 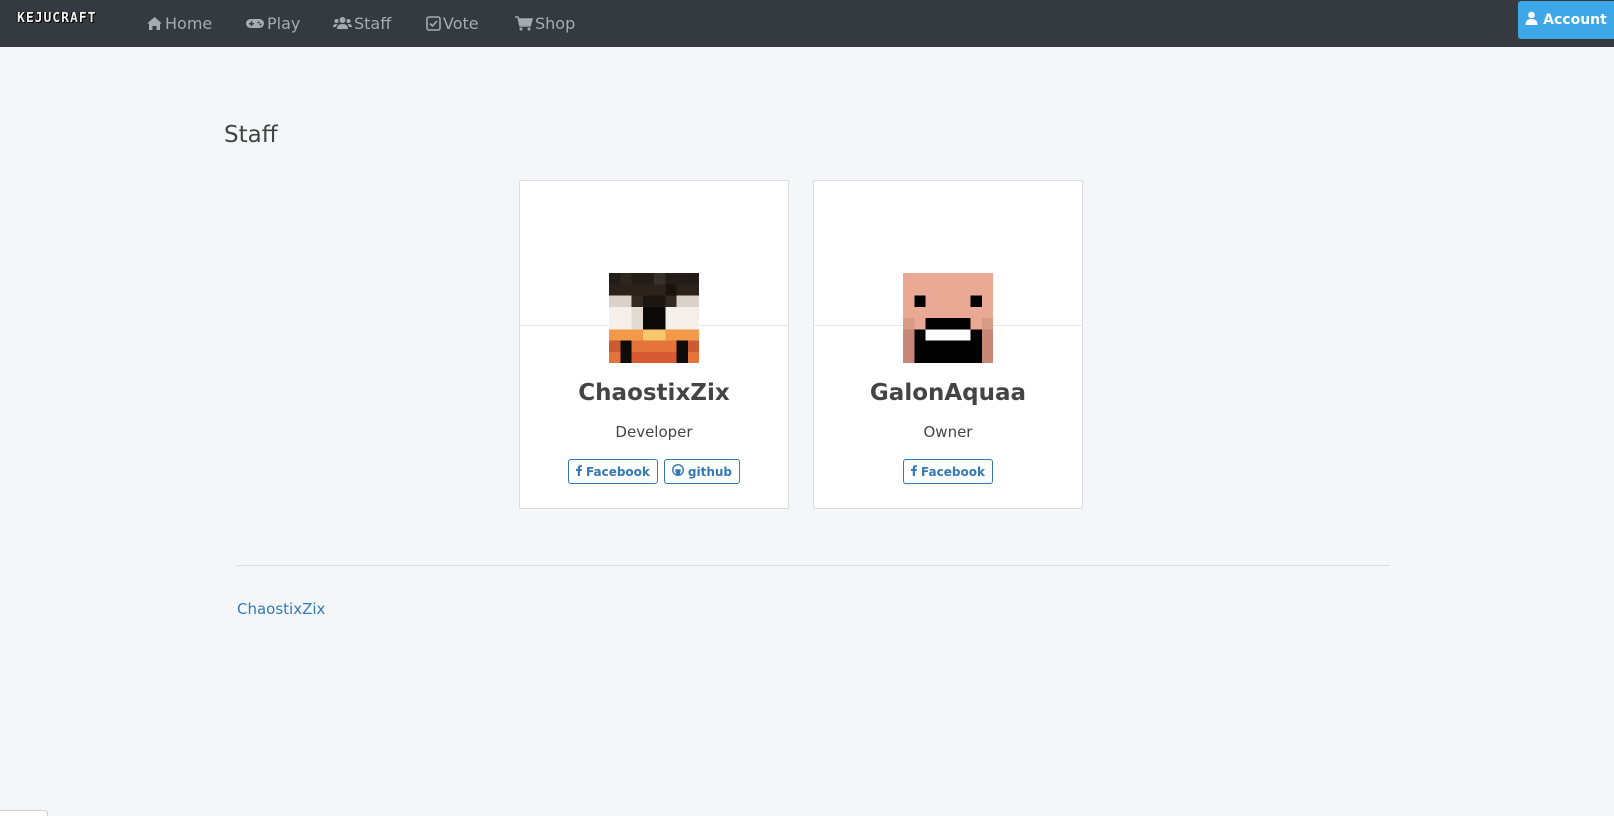 I want to click on nav-item-vote: Vote, so click(x=452, y=23).